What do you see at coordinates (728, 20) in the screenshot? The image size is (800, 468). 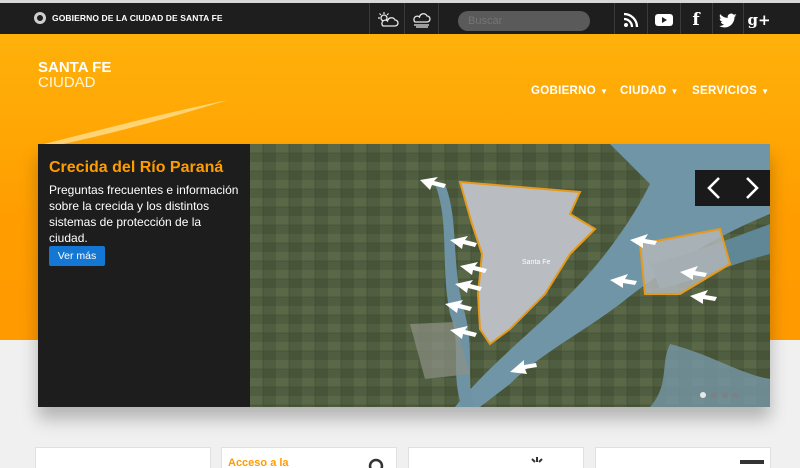 I see `twitter-icon` at bounding box center [728, 20].